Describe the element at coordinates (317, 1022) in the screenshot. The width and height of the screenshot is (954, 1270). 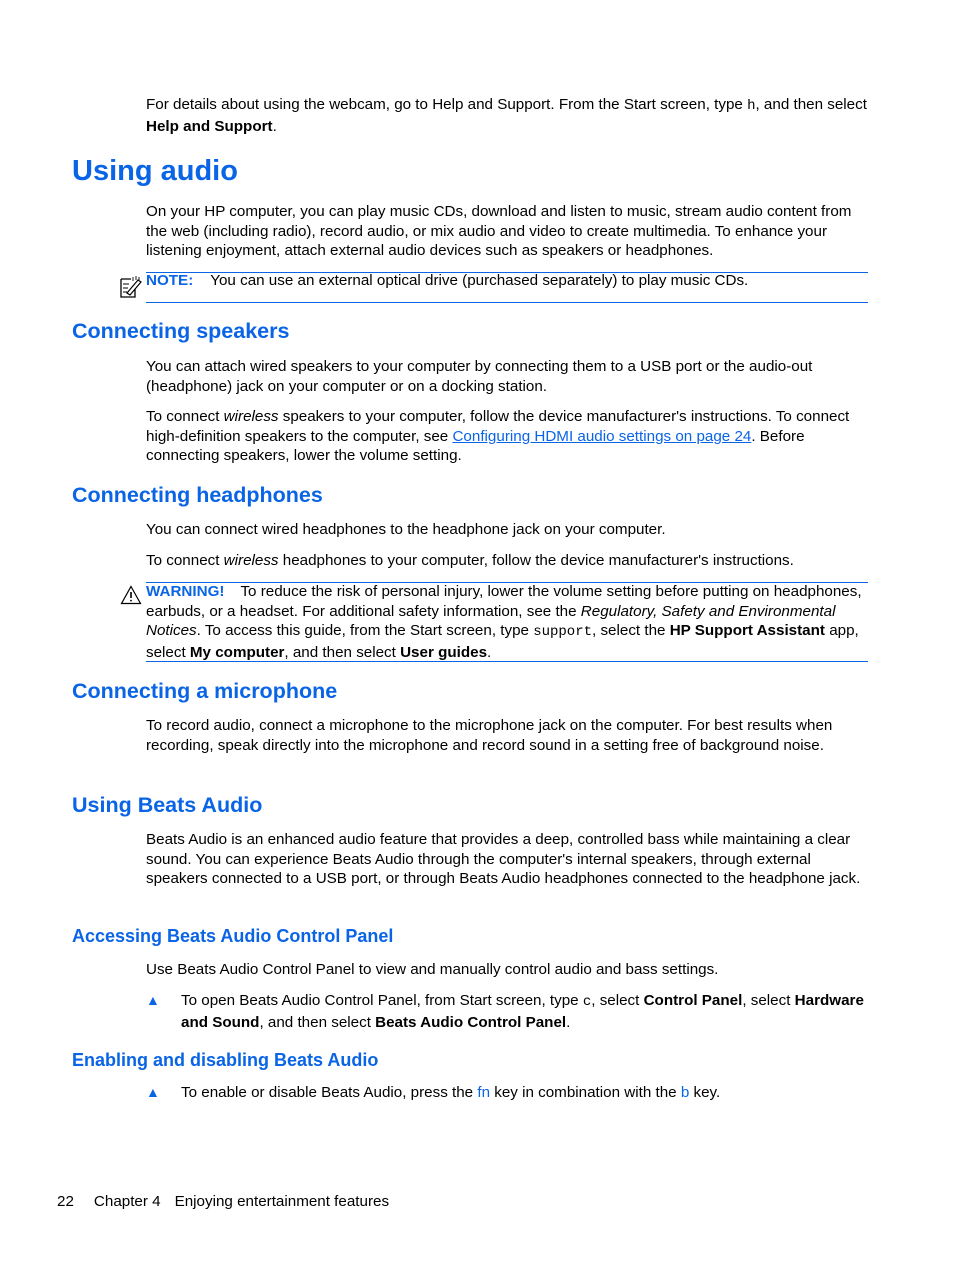
I see `step-text-d: , and then select` at that location.